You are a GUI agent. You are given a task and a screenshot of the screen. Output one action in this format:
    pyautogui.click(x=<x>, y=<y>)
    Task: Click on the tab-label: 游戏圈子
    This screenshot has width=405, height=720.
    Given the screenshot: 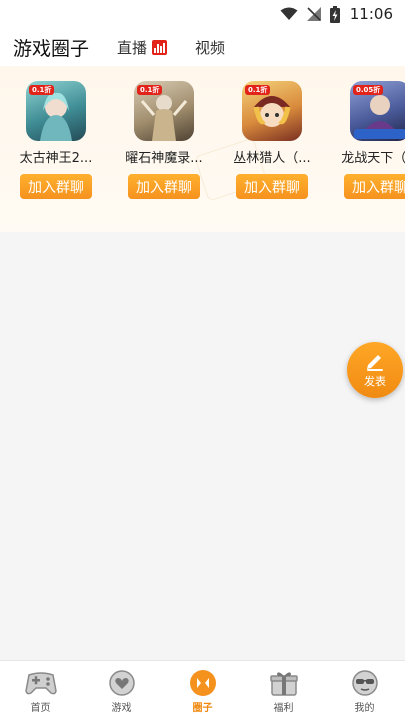 What is the action you would take?
    pyautogui.click(x=51, y=48)
    